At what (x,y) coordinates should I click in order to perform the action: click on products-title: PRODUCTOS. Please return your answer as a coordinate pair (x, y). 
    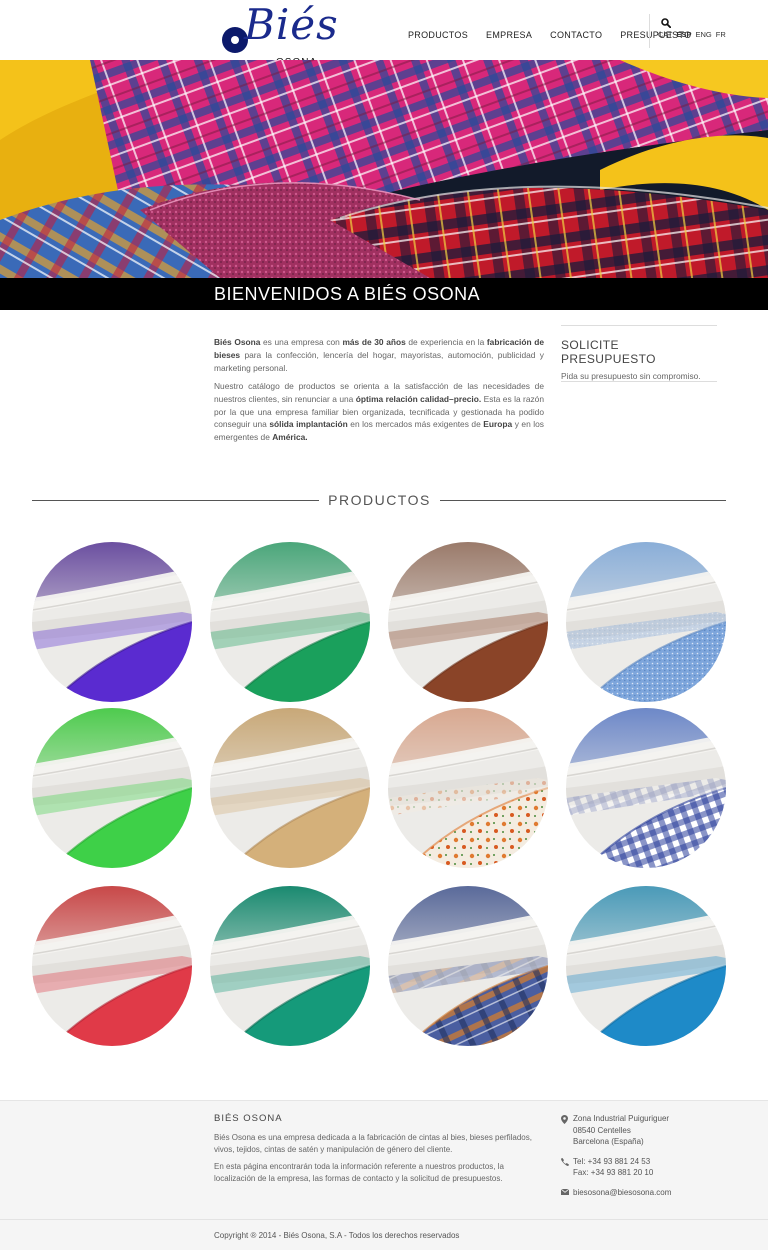
    Looking at the image, I should click on (379, 500).